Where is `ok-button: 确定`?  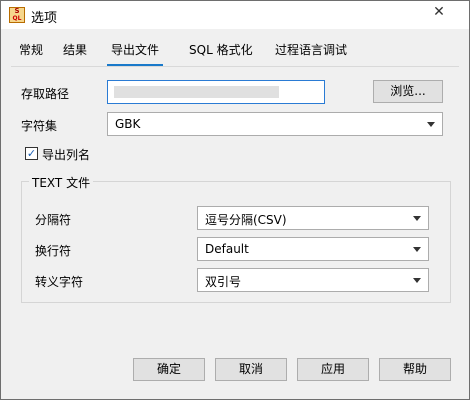
ok-button: 确定 is located at coordinates (169, 369).